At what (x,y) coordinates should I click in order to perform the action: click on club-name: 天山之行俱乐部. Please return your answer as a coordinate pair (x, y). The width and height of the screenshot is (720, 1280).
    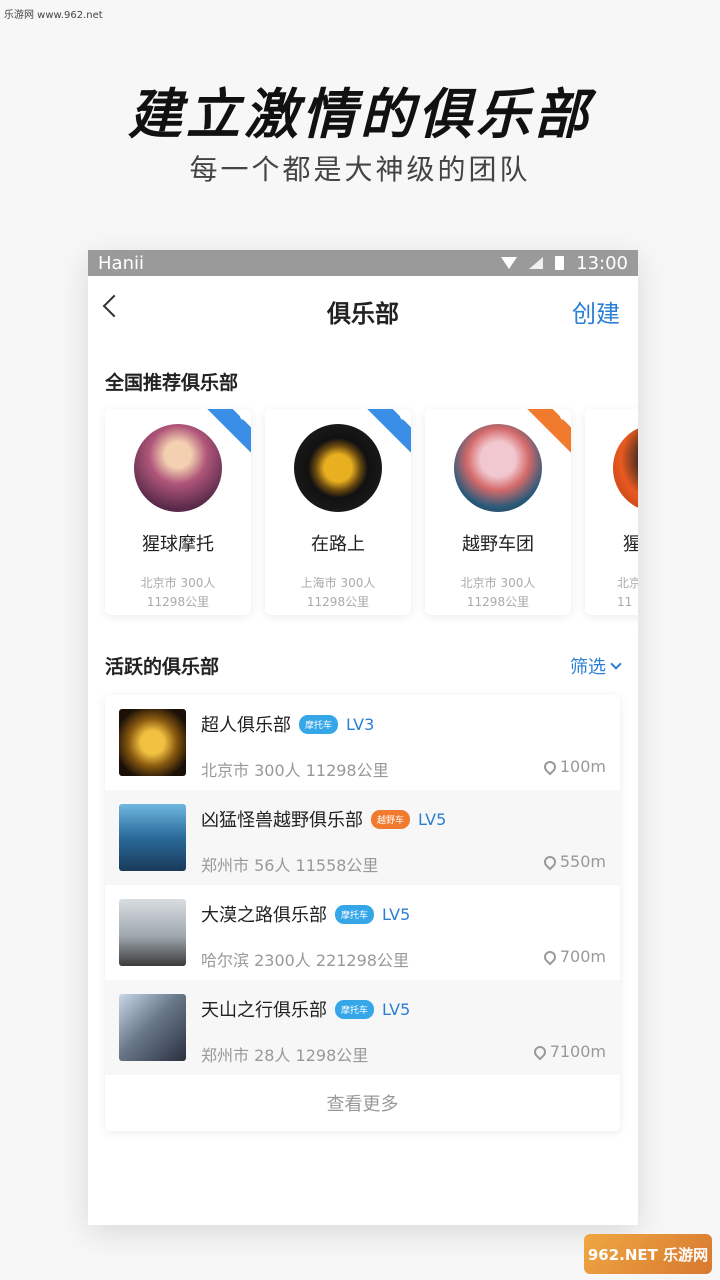
    Looking at the image, I should click on (264, 1010).